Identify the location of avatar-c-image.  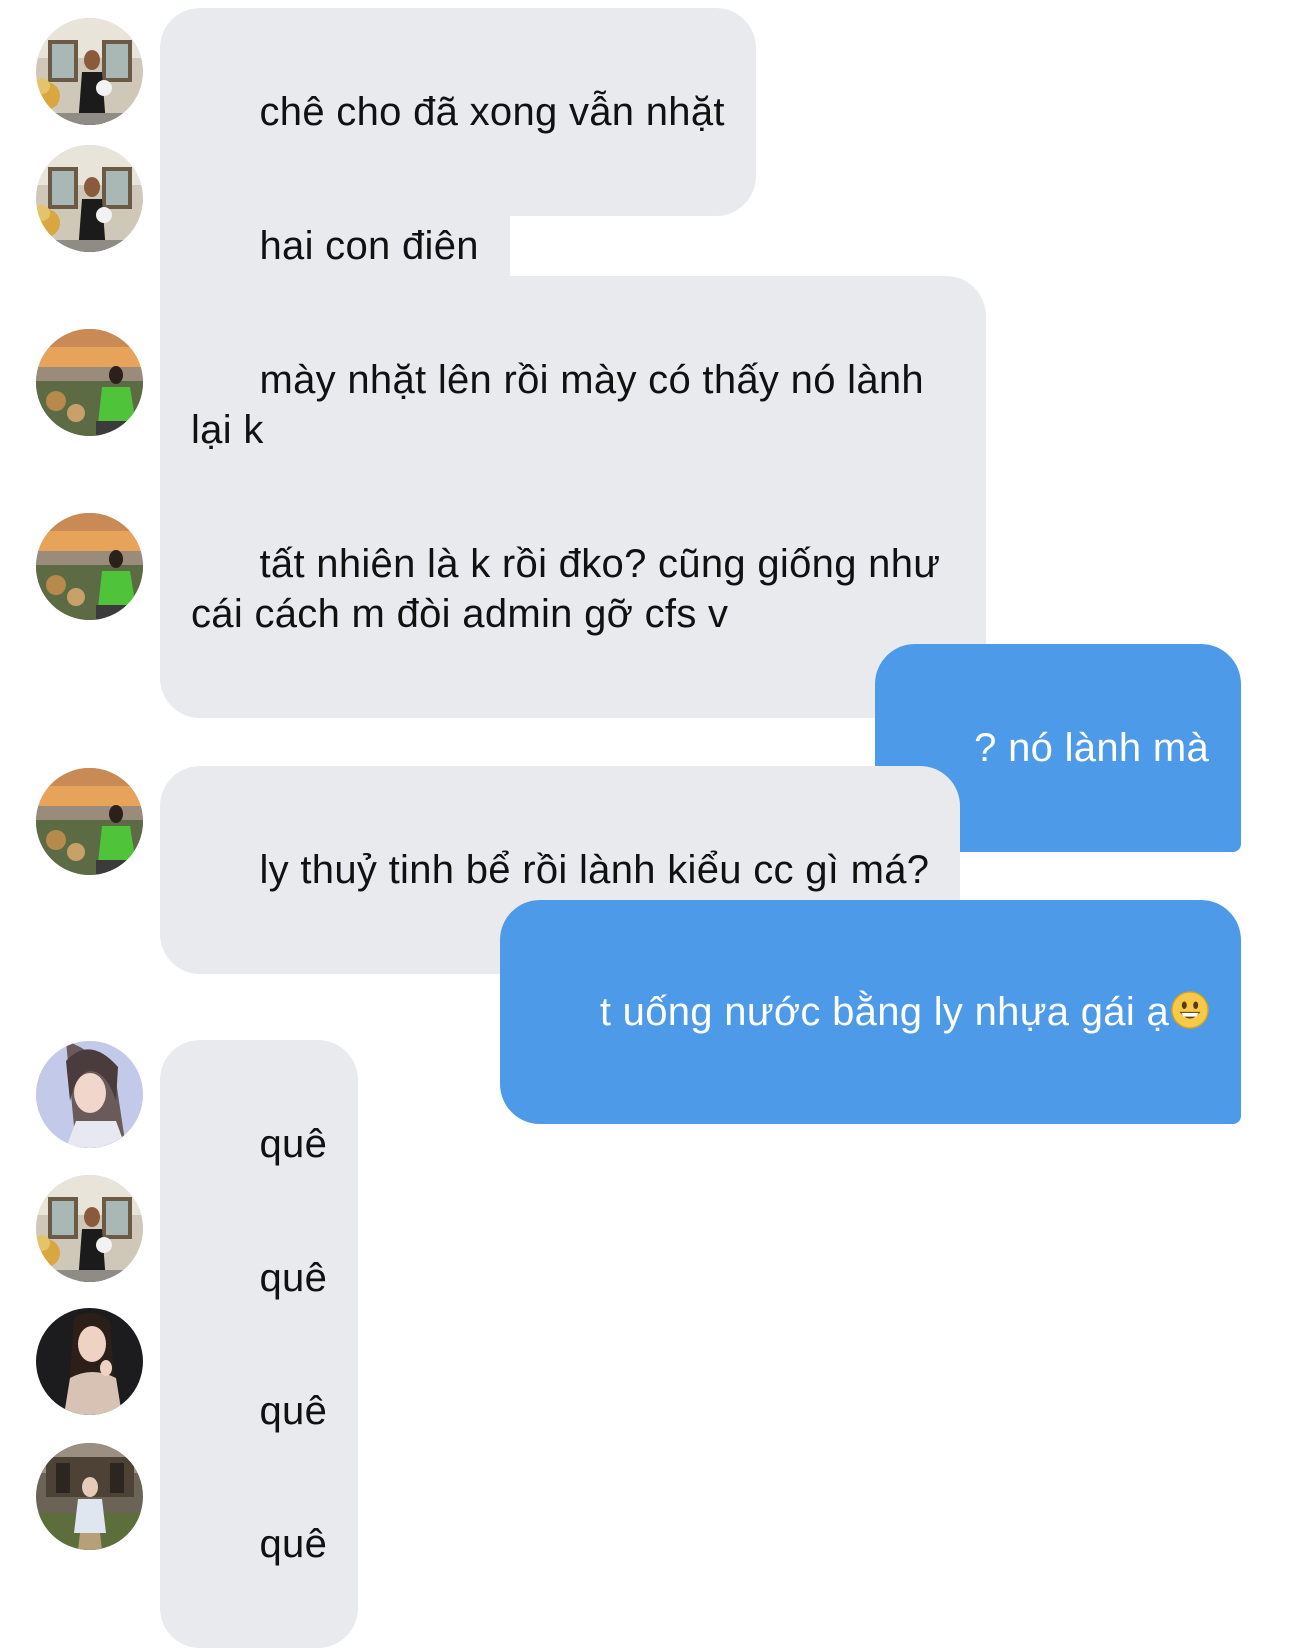
(89, 1094).